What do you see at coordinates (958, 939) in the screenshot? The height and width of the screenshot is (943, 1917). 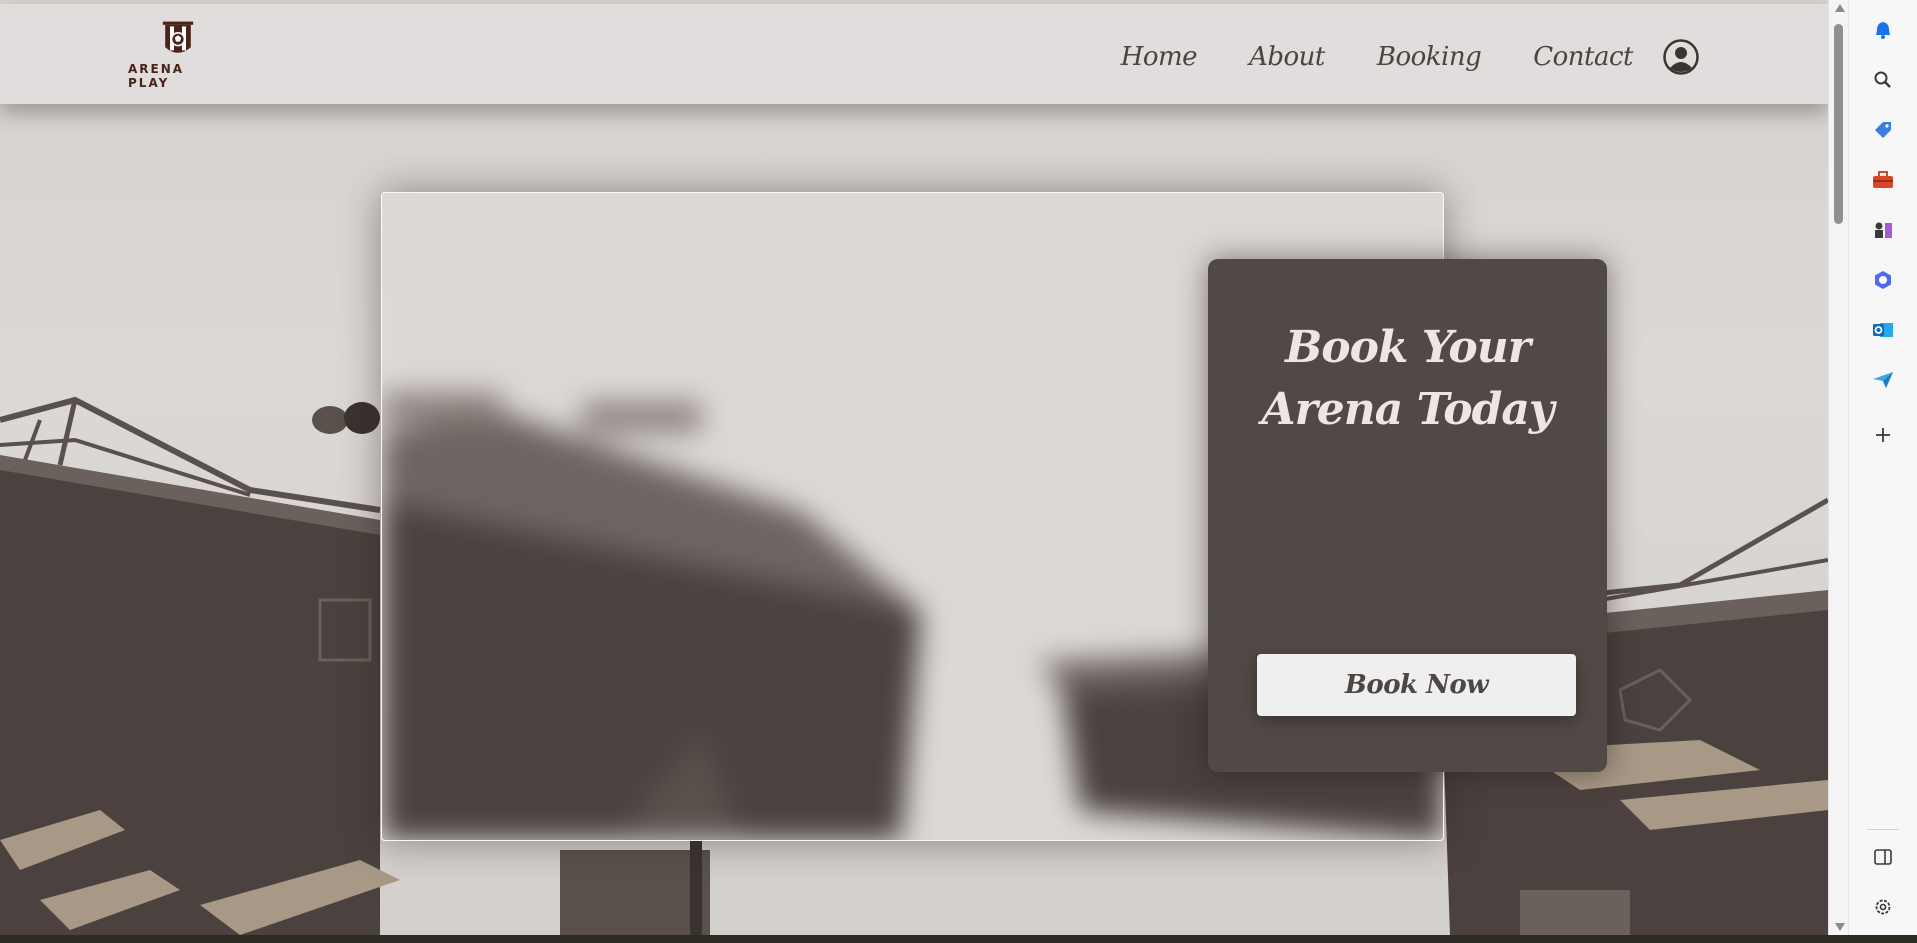 I see `taskbar-edge` at bounding box center [958, 939].